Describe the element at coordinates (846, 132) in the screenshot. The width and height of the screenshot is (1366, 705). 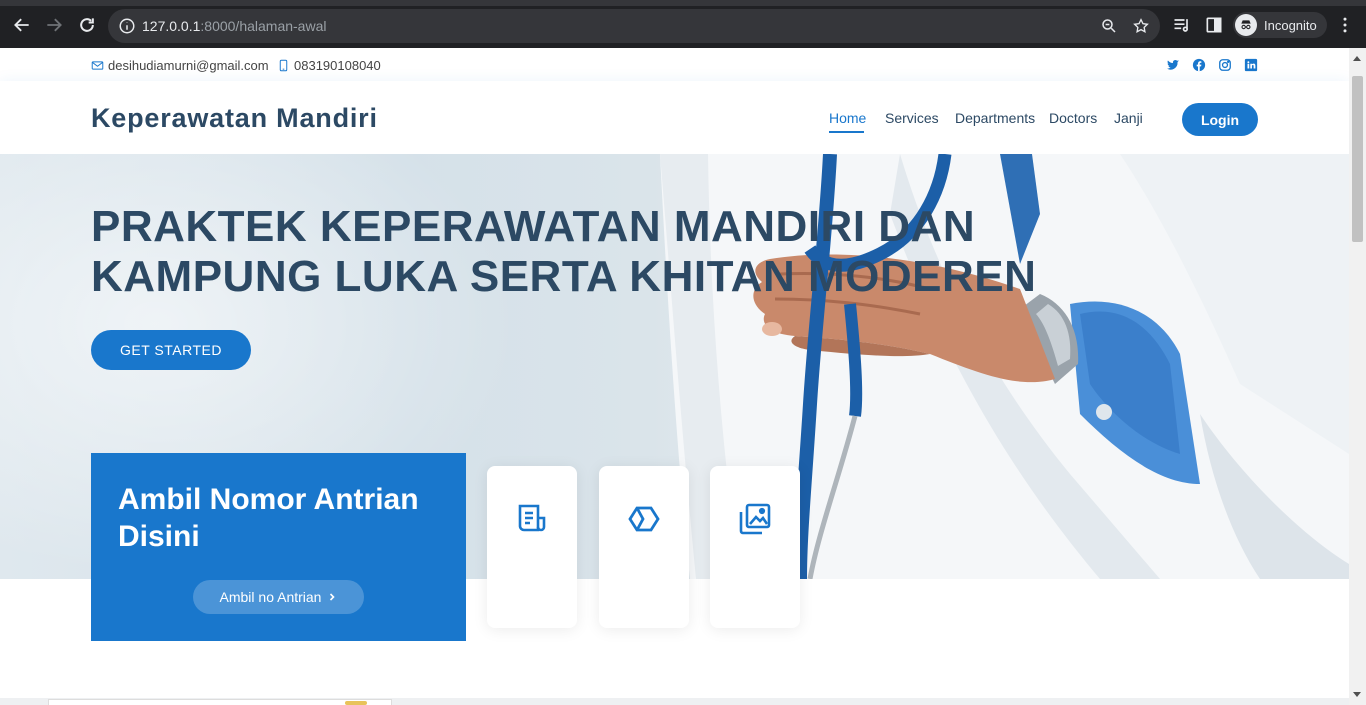
I see `nav-active-indicator` at that location.